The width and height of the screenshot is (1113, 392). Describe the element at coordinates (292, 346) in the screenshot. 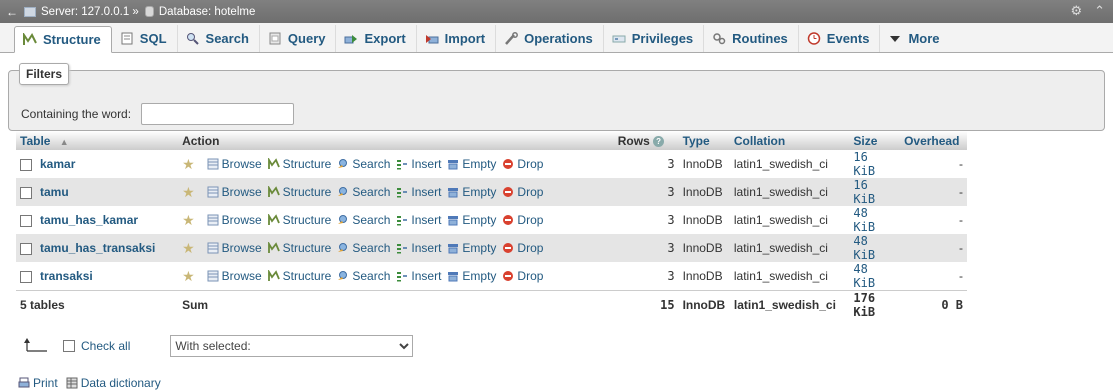

I see `with-selected-select: With selected:` at that location.